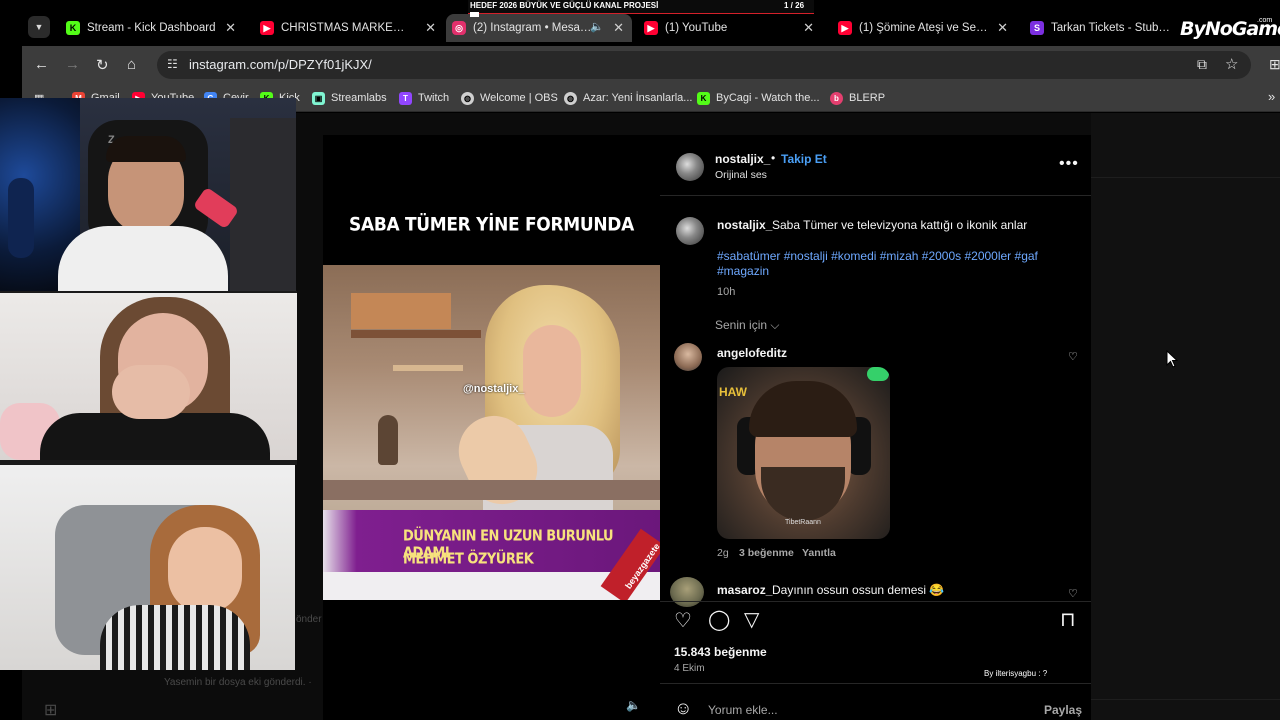 This screenshot has width=1280, height=720. What do you see at coordinates (148, 195) in the screenshot?
I see `webcam-streamer: Z` at bounding box center [148, 195].